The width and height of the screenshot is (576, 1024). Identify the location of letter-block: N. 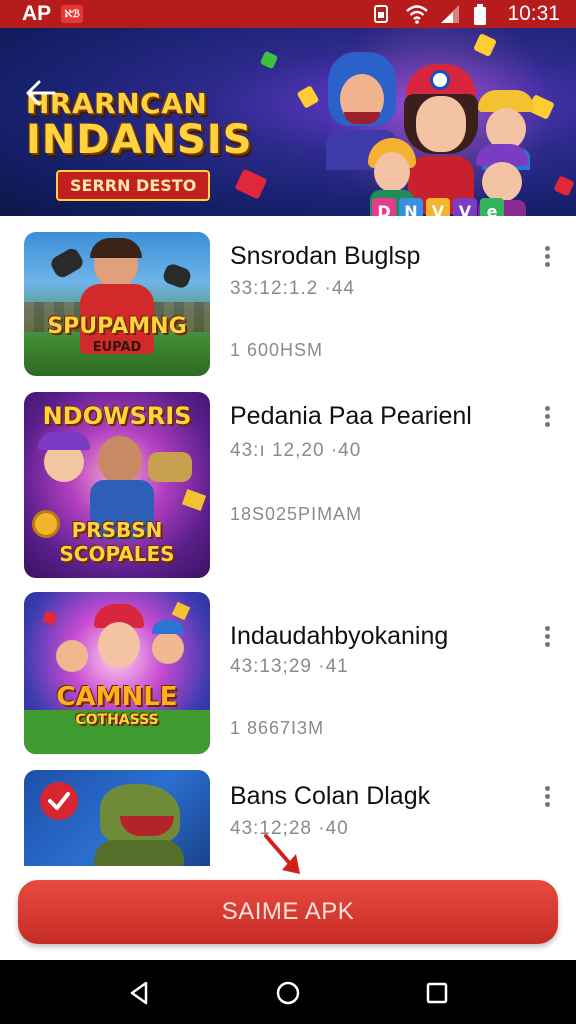
(411, 207).